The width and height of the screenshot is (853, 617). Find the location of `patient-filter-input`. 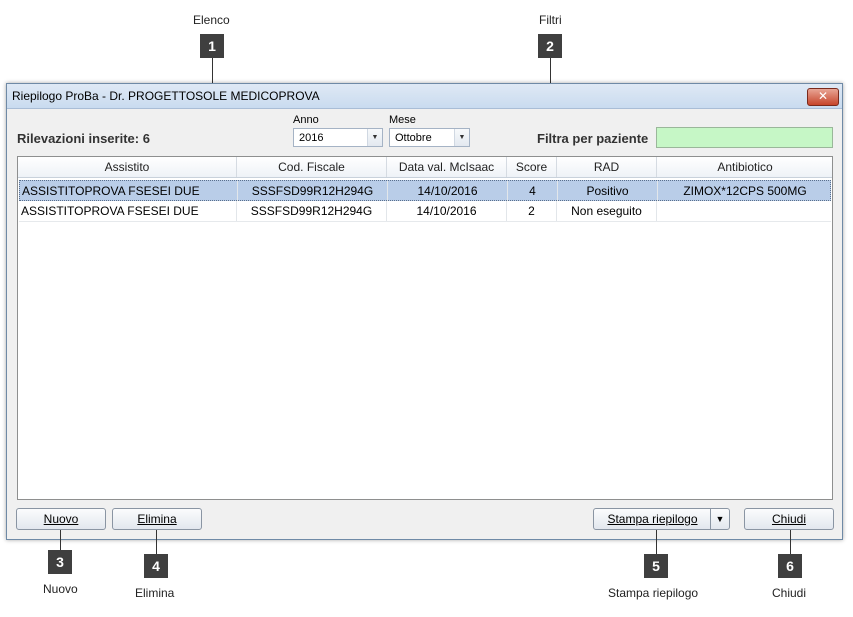

patient-filter-input is located at coordinates (744, 137).